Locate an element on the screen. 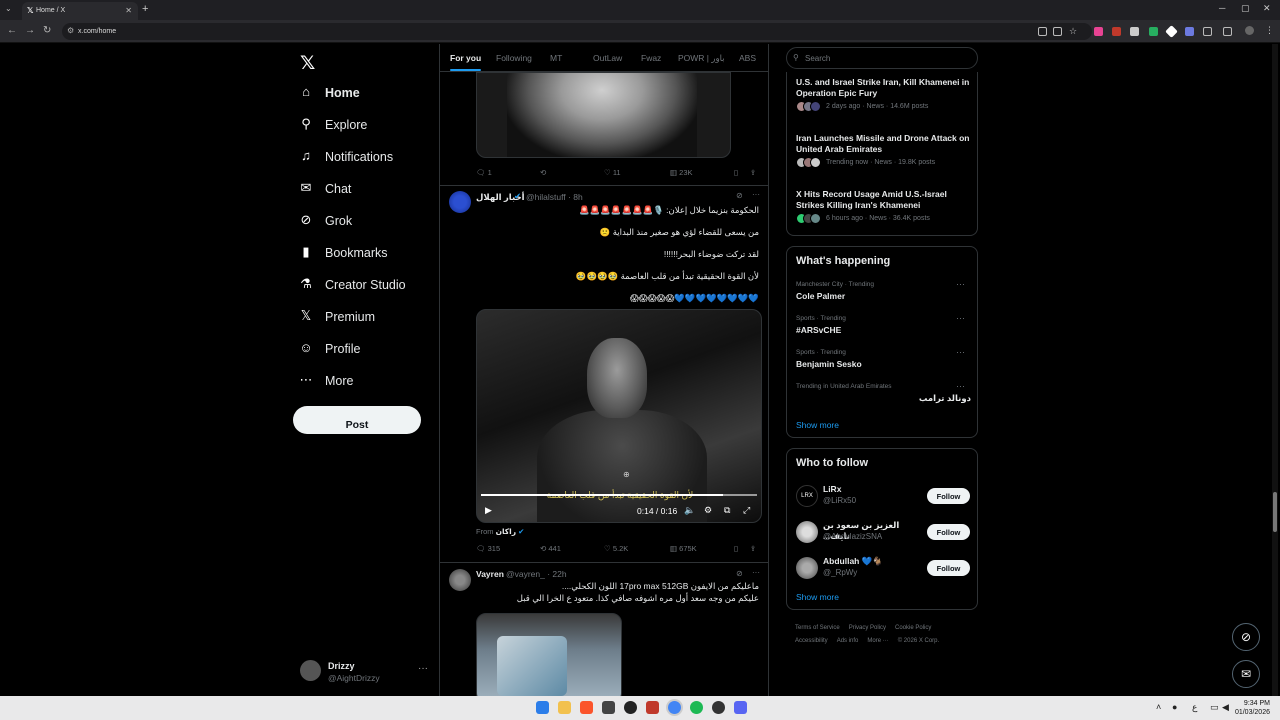 The image size is (1280, 720). from-name: راكان is located at coordinates (506, 531).